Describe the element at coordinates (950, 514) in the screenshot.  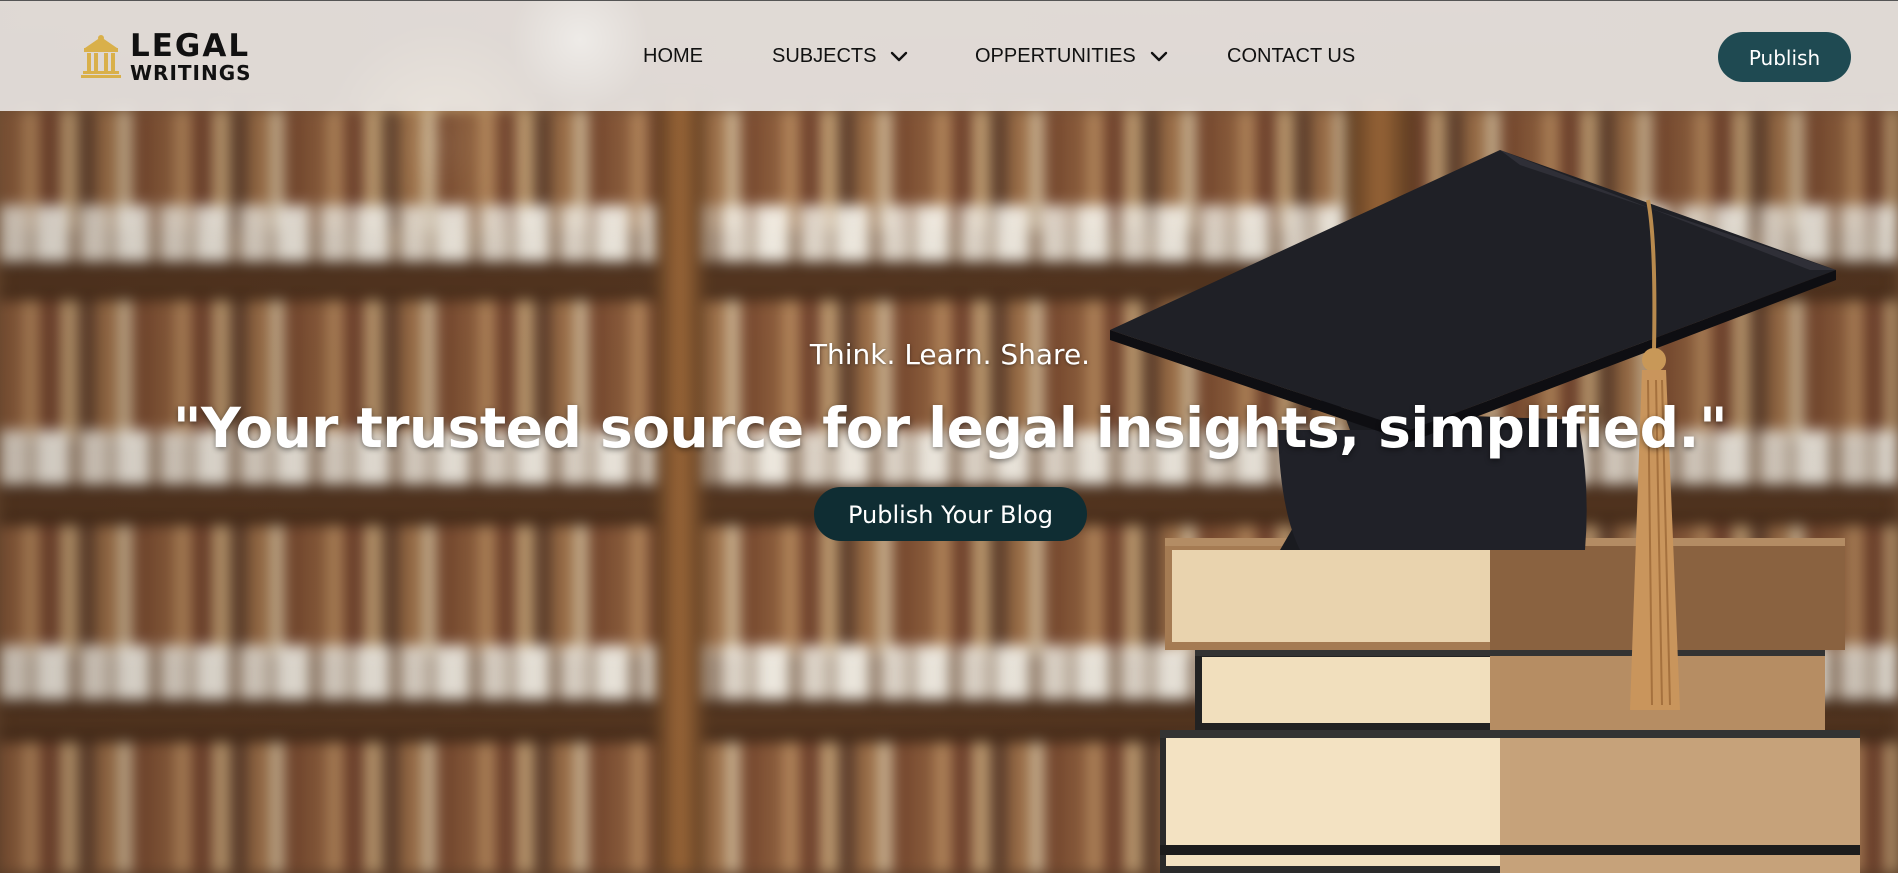
I see `publish-your-blog-button: Publish Your Blog` at that location.